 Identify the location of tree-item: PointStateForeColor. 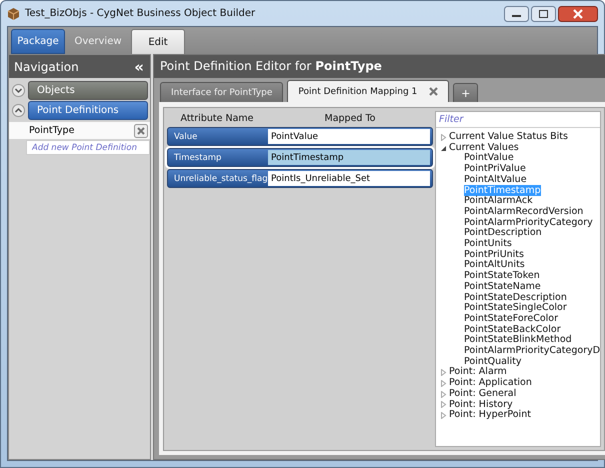
(511, 318).